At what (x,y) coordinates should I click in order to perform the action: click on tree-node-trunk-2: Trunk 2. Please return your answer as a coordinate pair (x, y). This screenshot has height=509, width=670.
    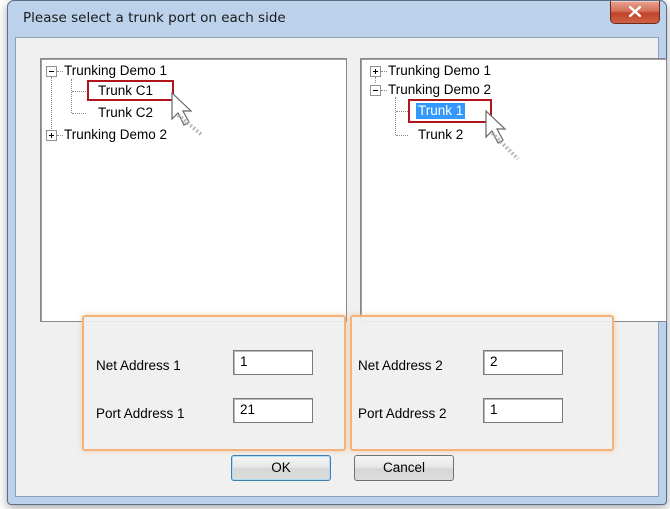
    Looking at the image, I should click on (440, 135).